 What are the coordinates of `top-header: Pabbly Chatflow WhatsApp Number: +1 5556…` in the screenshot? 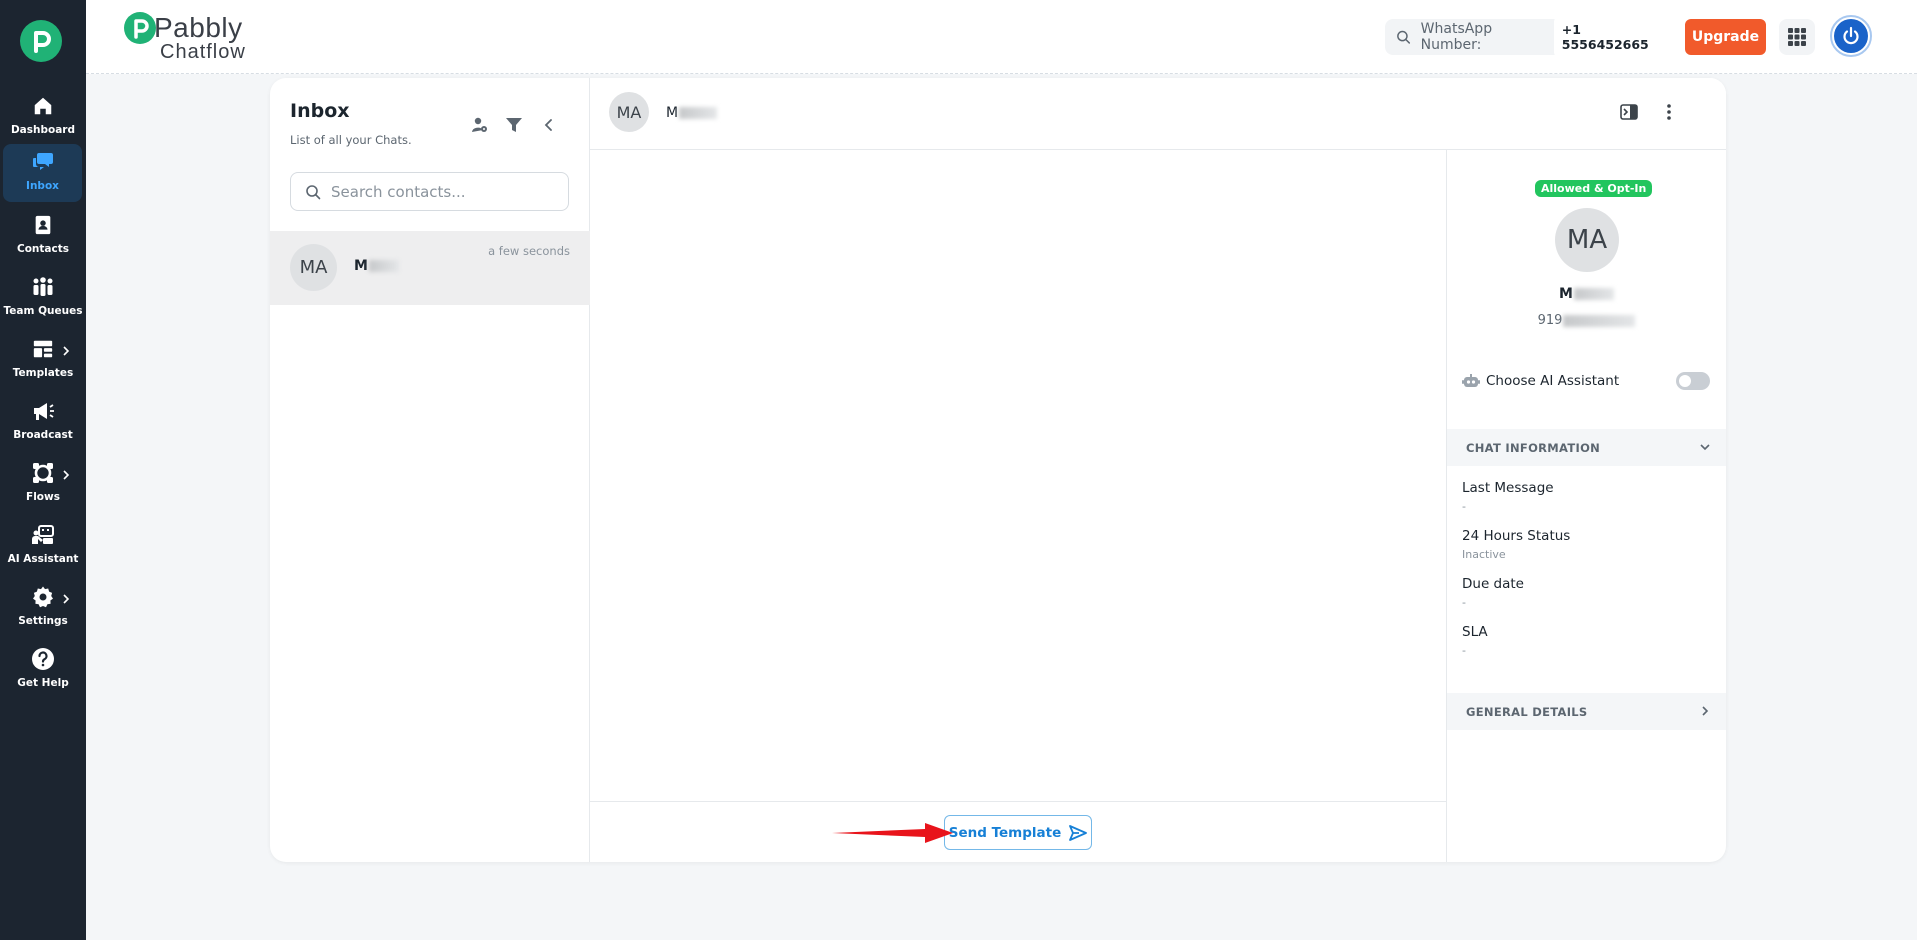 It's located at (1001, 37).